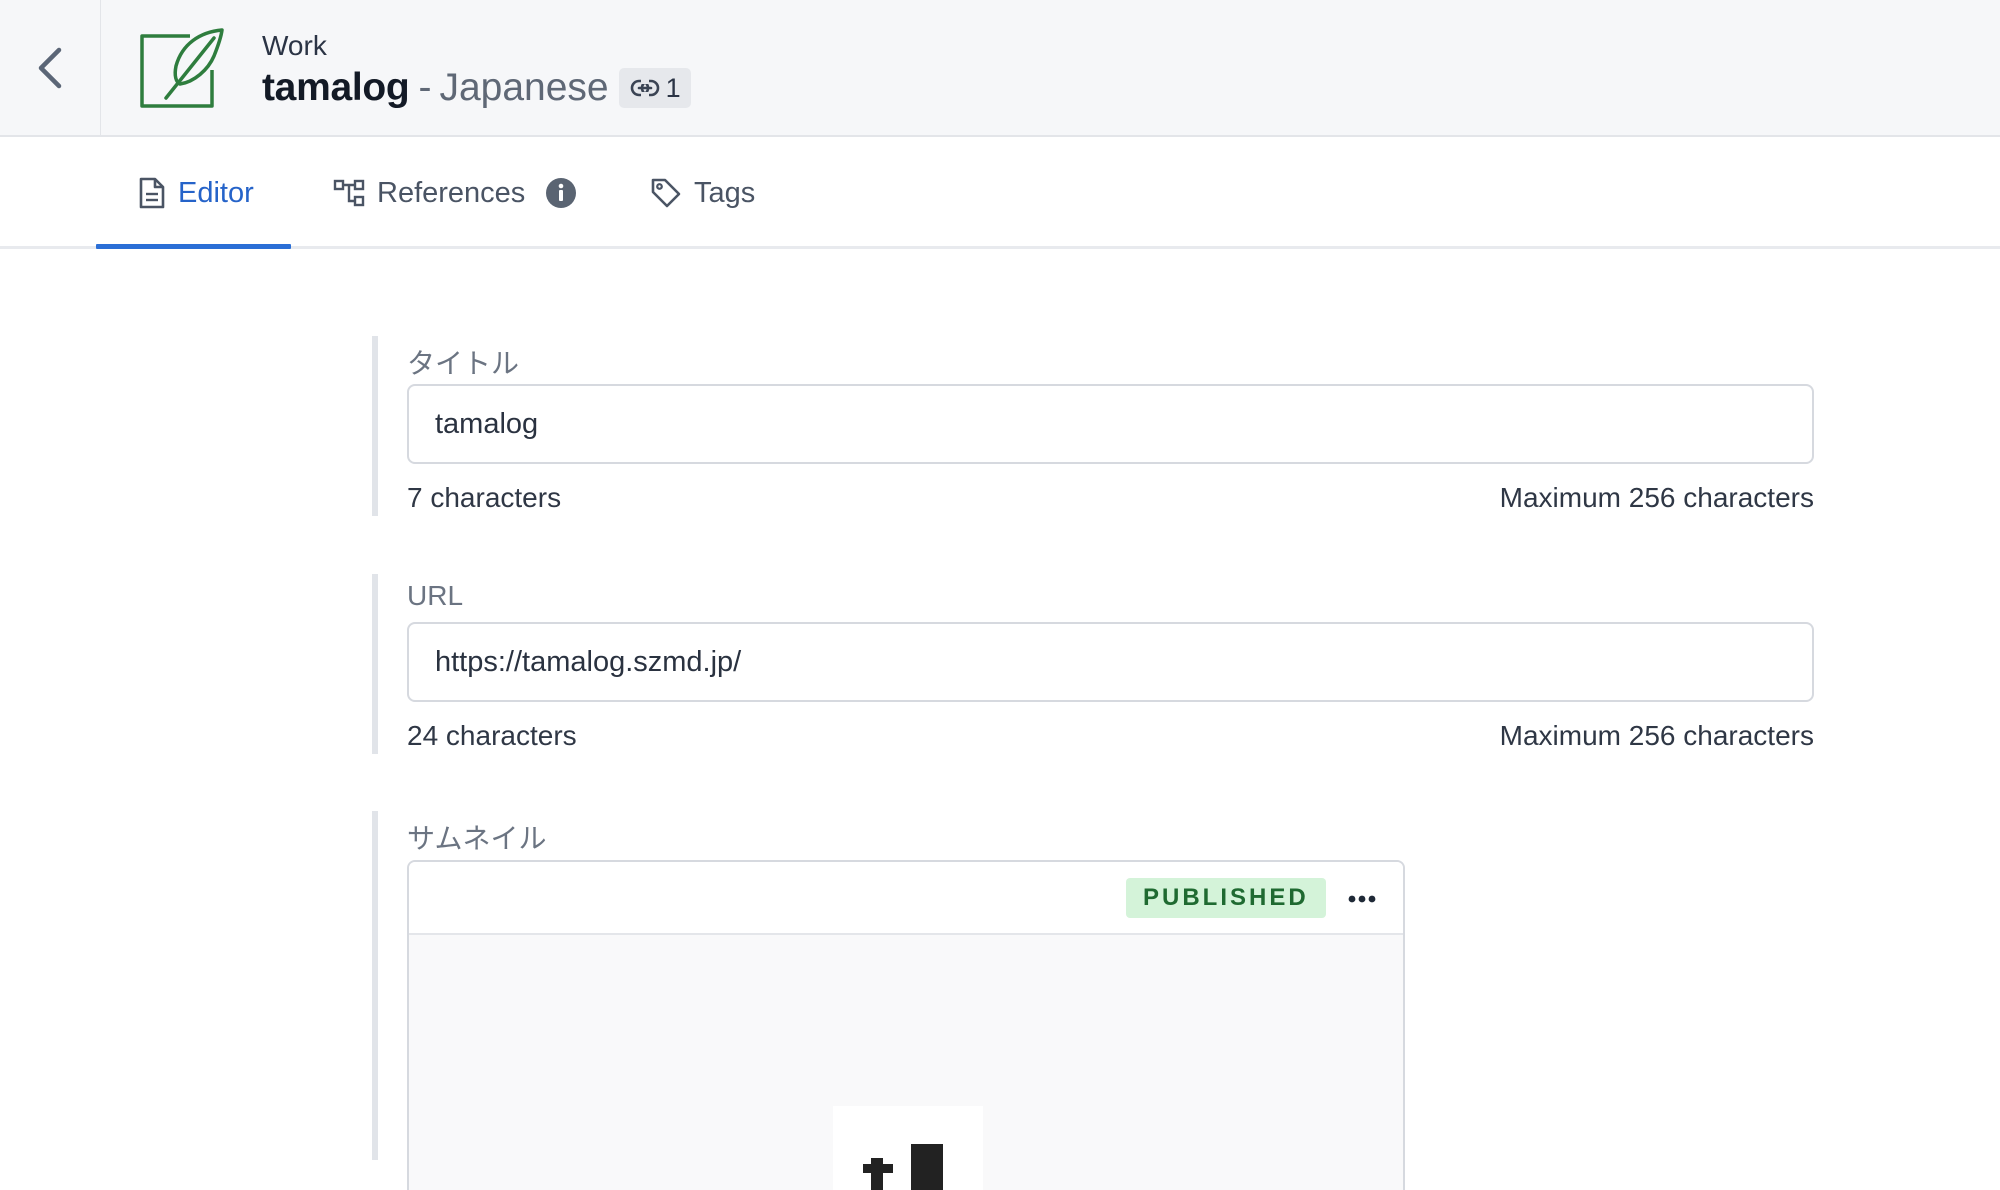  I want to click on tab-editor: Editor, so click(196, 193).